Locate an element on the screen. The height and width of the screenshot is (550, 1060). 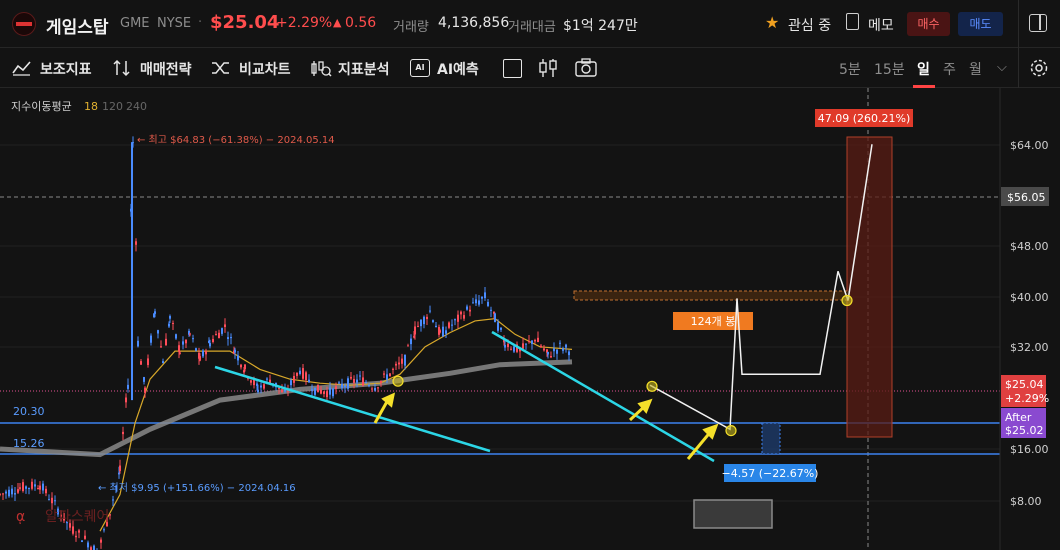
timeframe-day: 일 is located at coordinates (923, 69).